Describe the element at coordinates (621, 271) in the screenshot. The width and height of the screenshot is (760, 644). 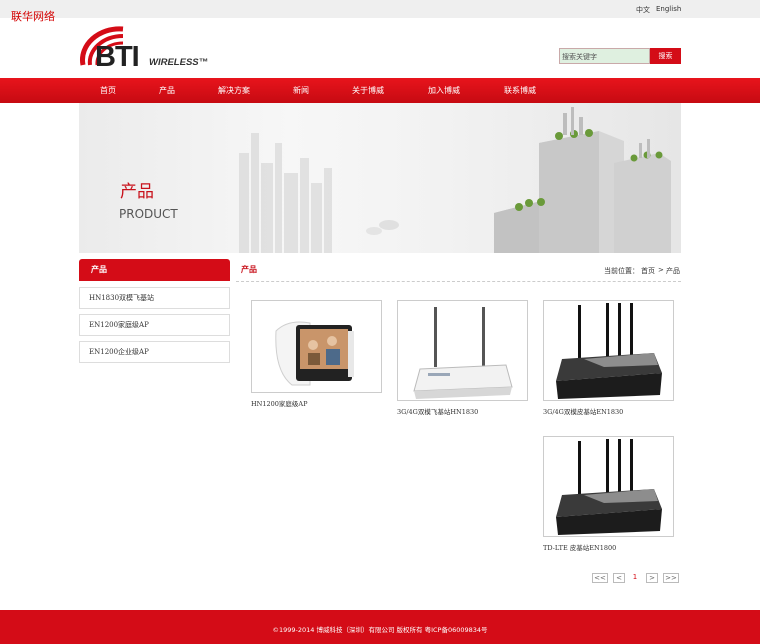
I see `breadcrumb-prefix: 当前位置：` at that location.